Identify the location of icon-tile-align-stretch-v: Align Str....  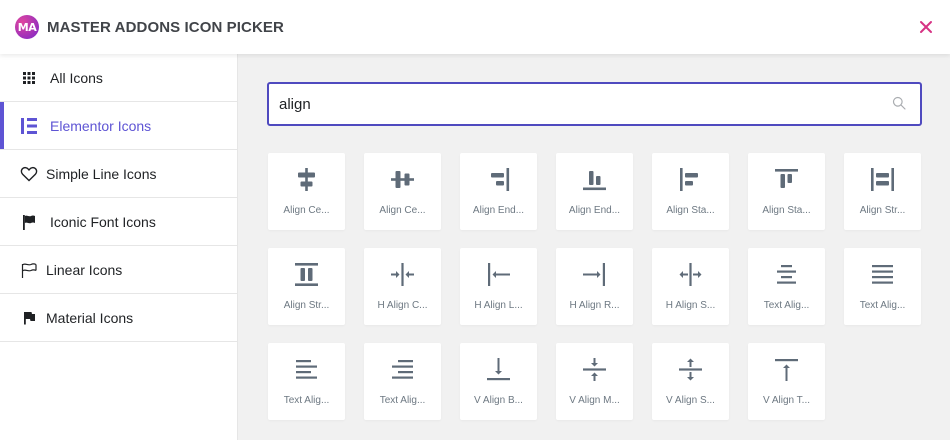
(306, 286).